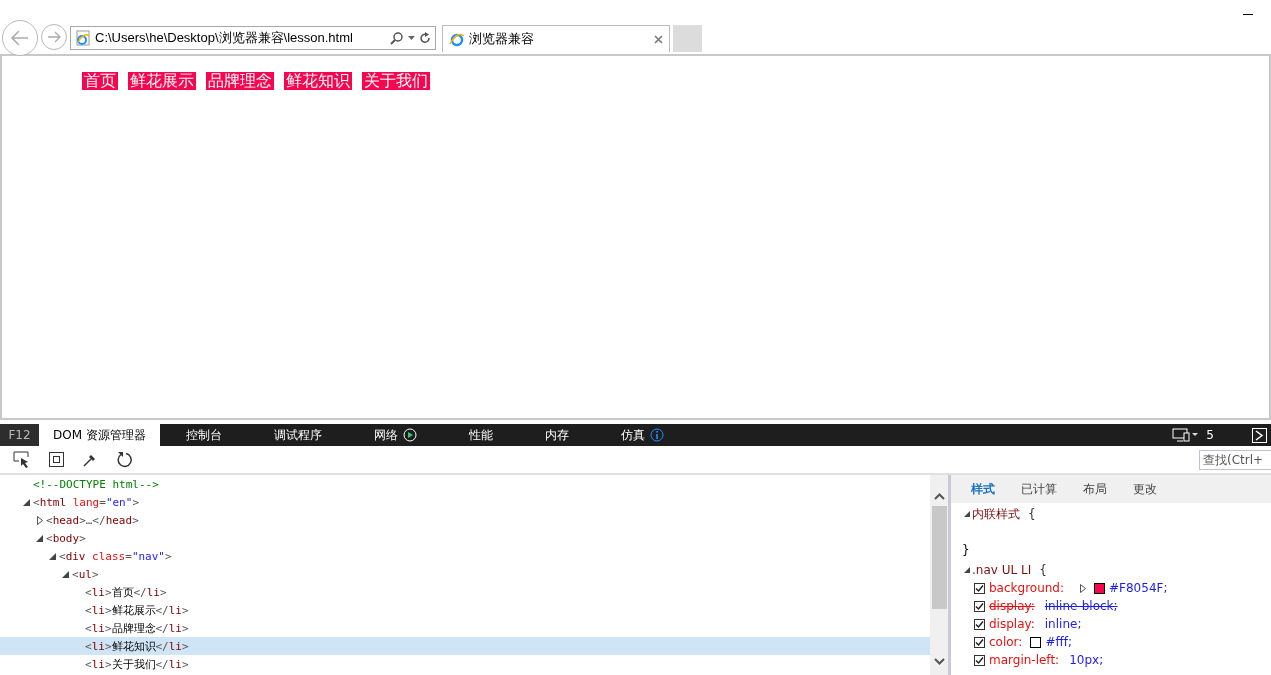  Describe the element at coordinates (1138, 588) in the screenshot. I see `property-value: #F8054F;` at that location.